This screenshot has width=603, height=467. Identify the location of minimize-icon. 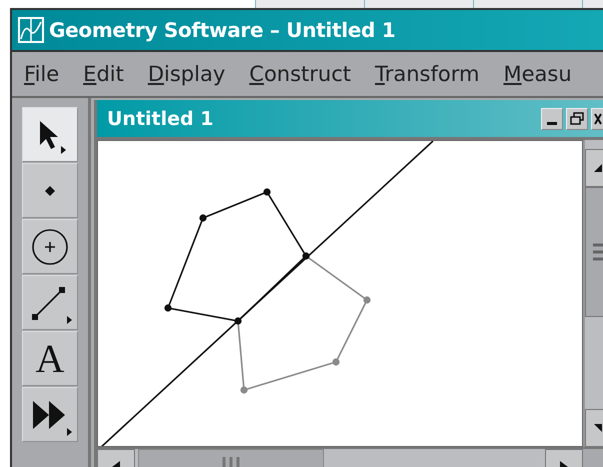
(552, 123).